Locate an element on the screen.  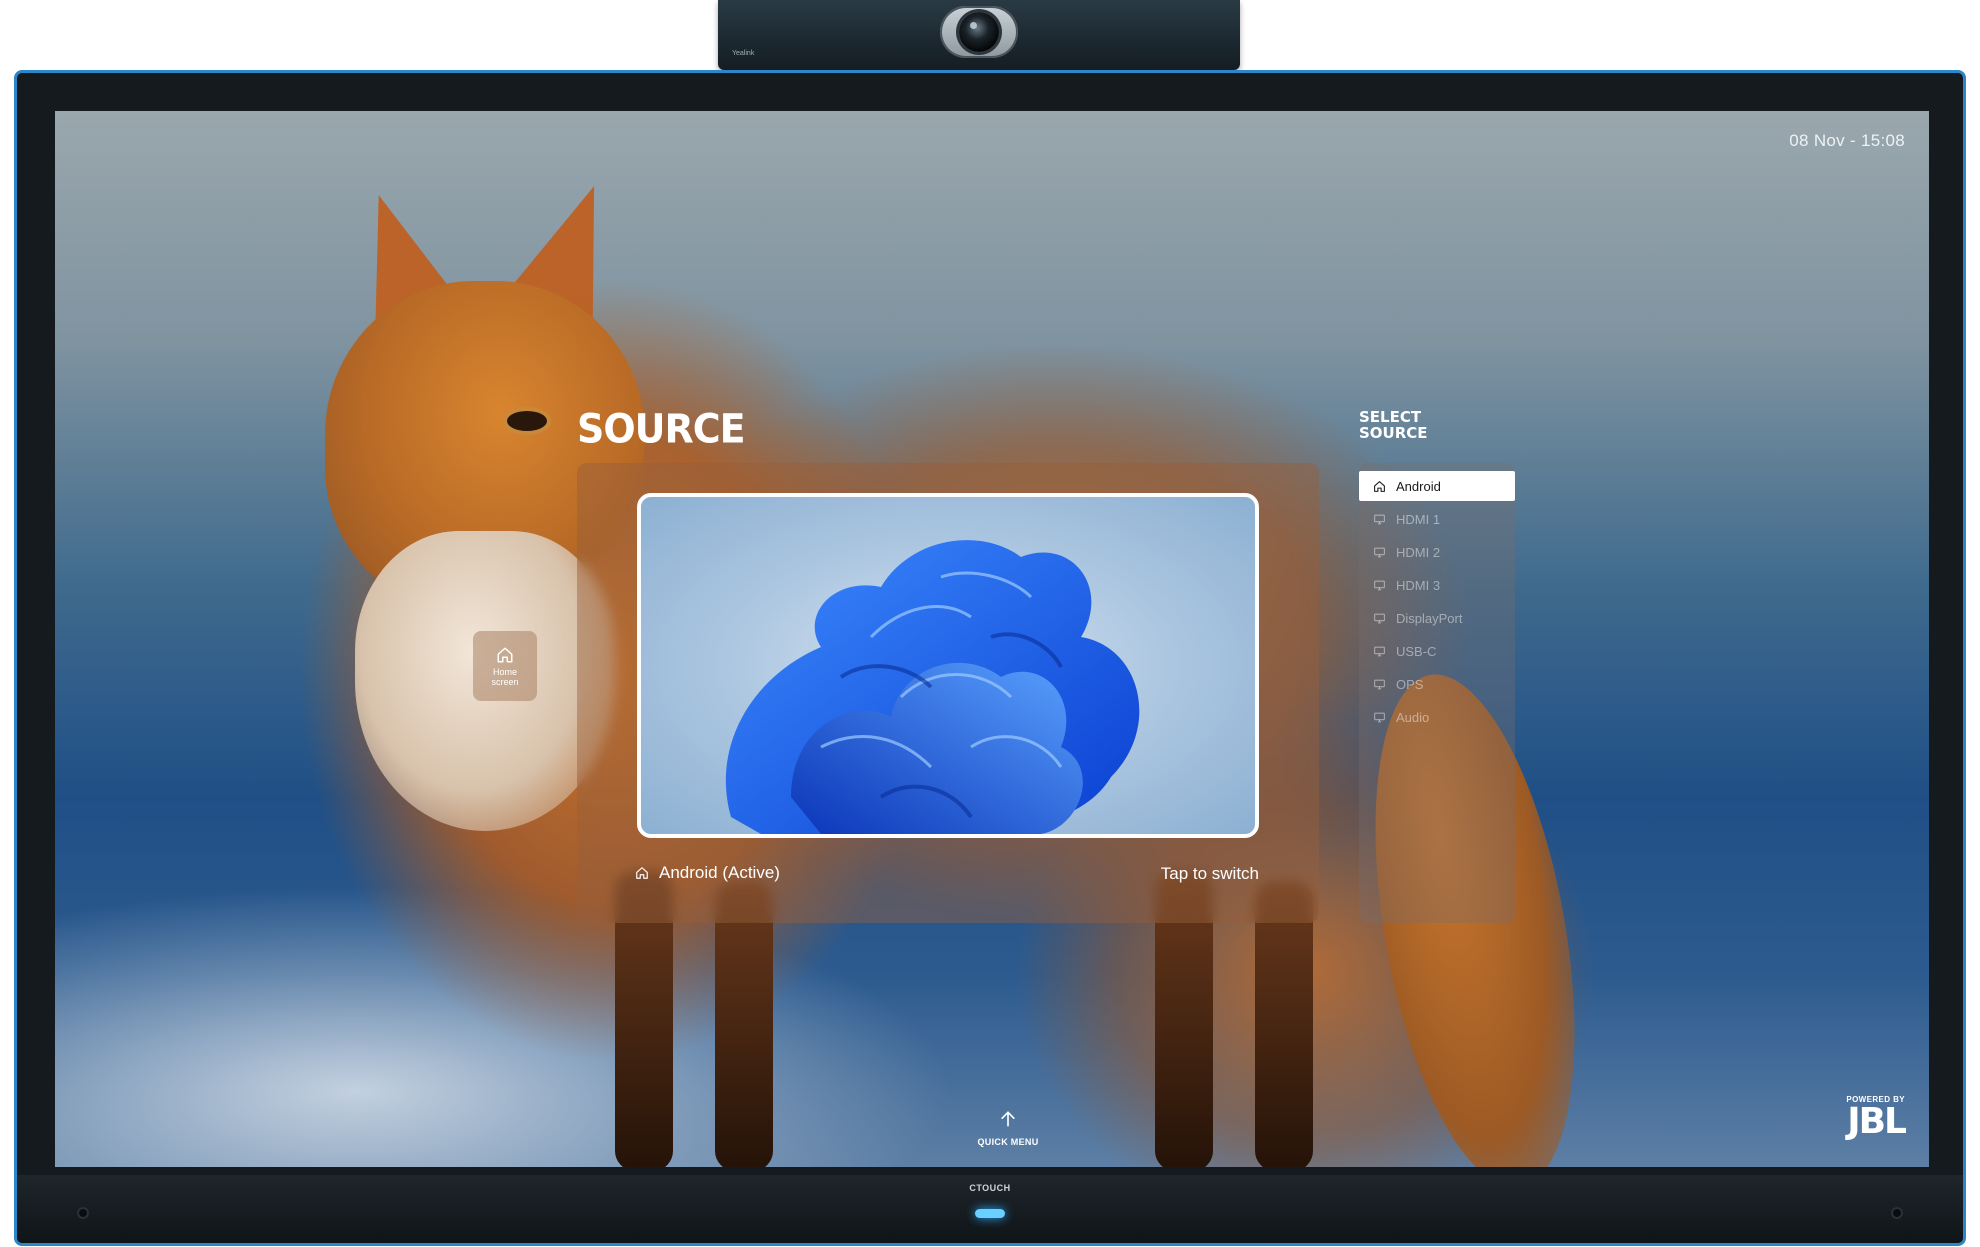
quick-menu-label: QUICK MENU is located at coordinates (1008, 1142).